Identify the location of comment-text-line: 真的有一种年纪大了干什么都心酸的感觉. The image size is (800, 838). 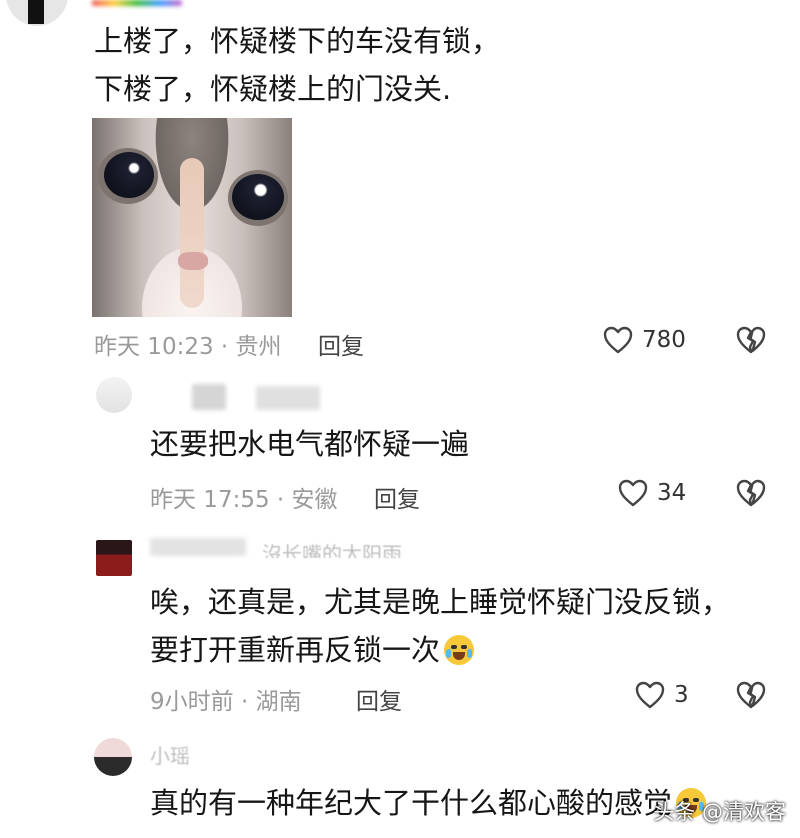
(428, 803).